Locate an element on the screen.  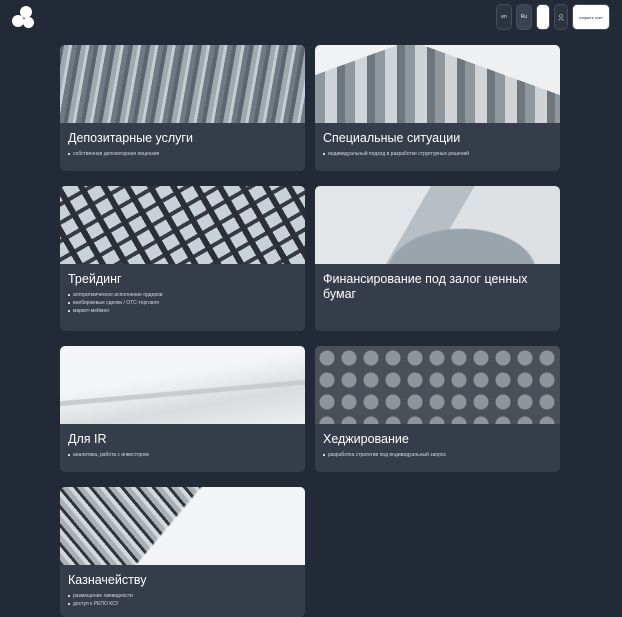
card-title: Казначейству is located at coordinates (107, 580).